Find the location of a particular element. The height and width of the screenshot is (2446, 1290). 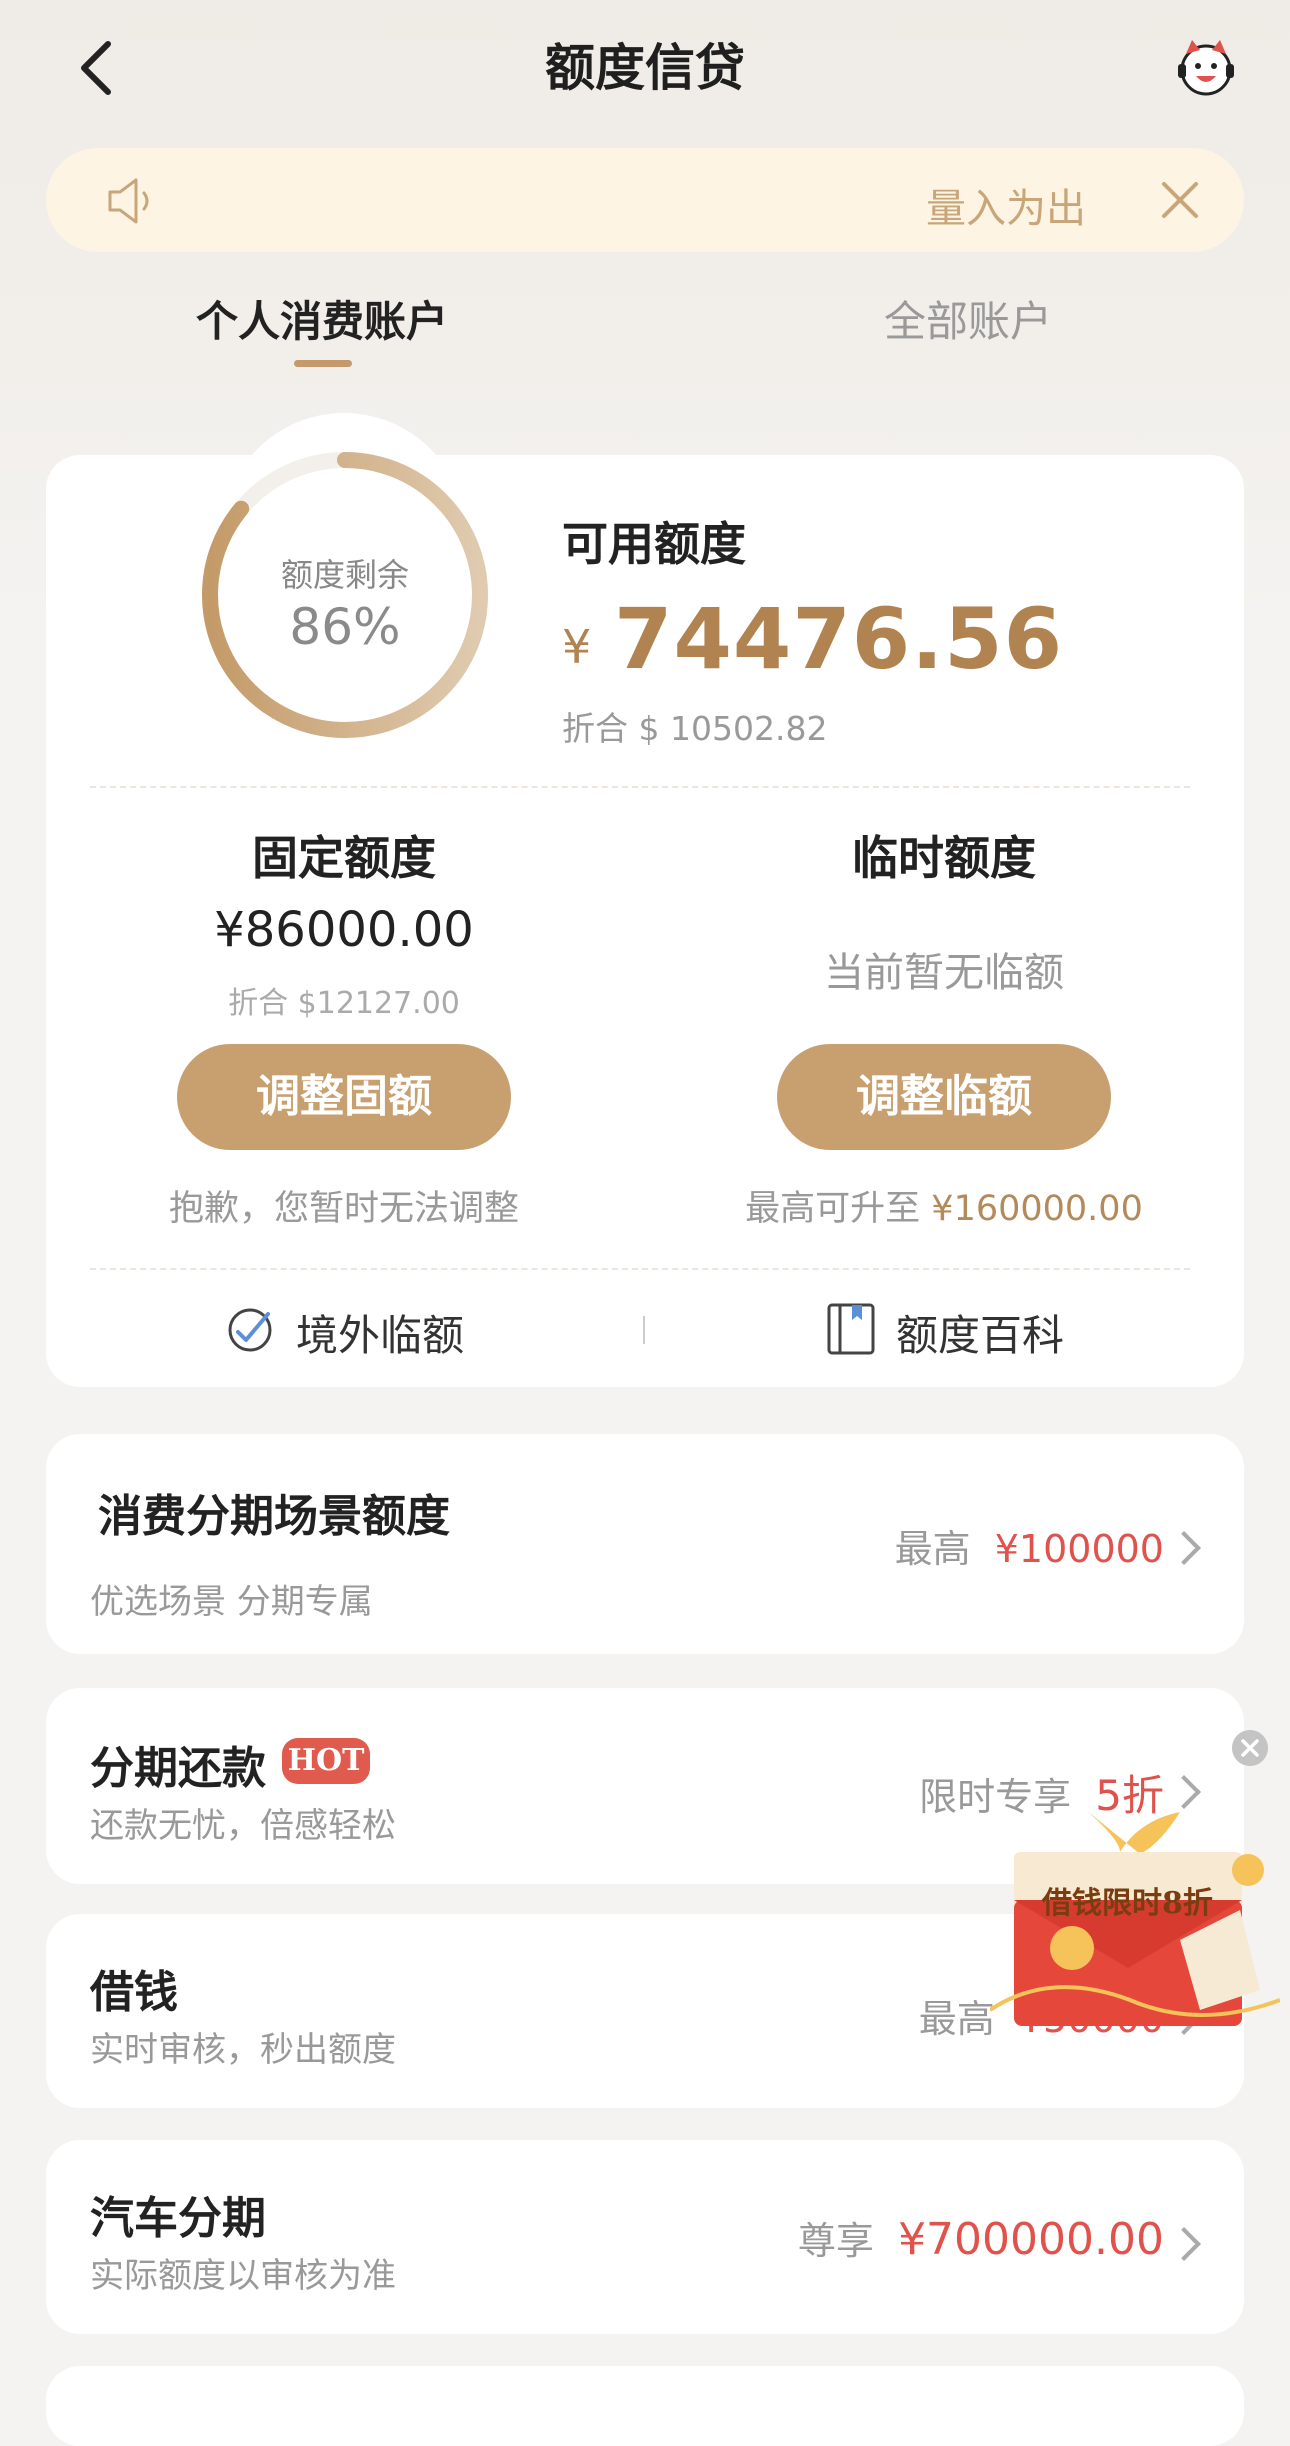

link-separator is located at coordinates (644, 1330).